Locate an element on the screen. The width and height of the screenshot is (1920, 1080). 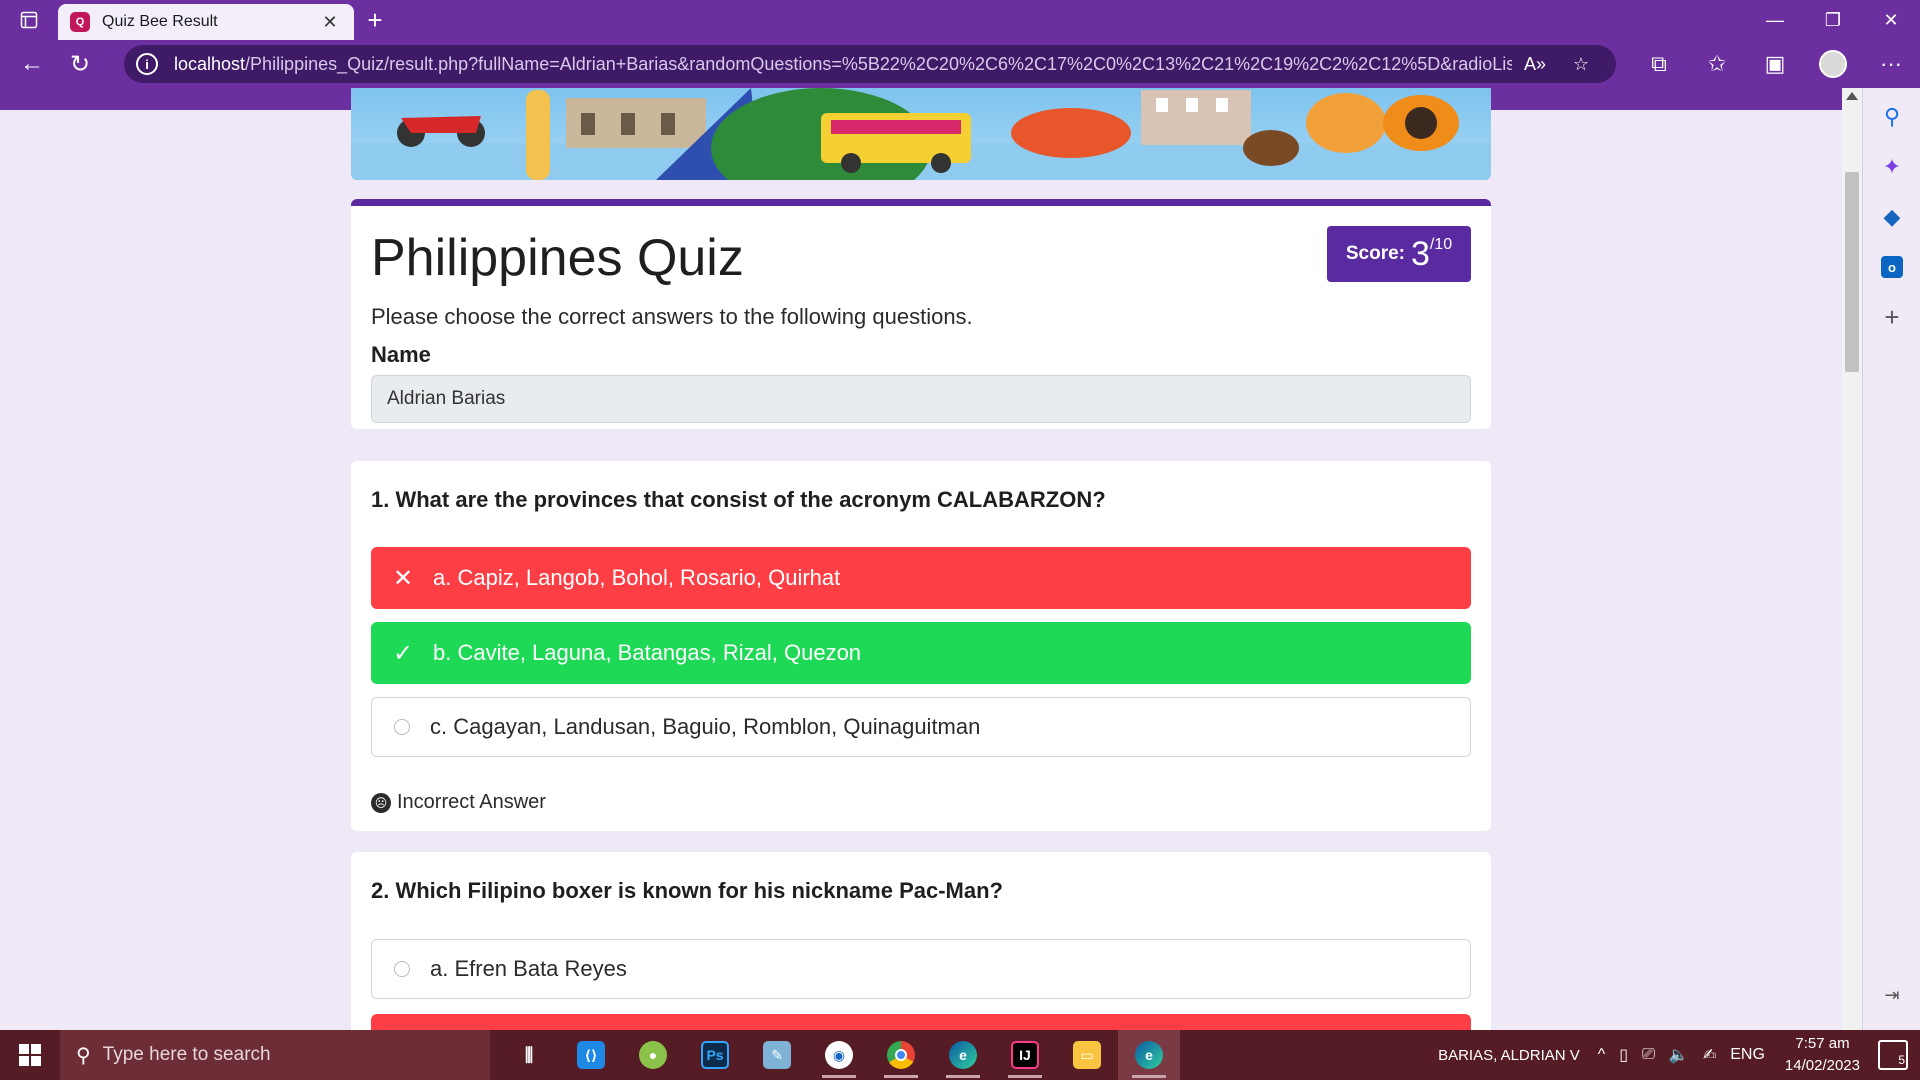
new-tab-button: + is located at coordinates (375, 20).